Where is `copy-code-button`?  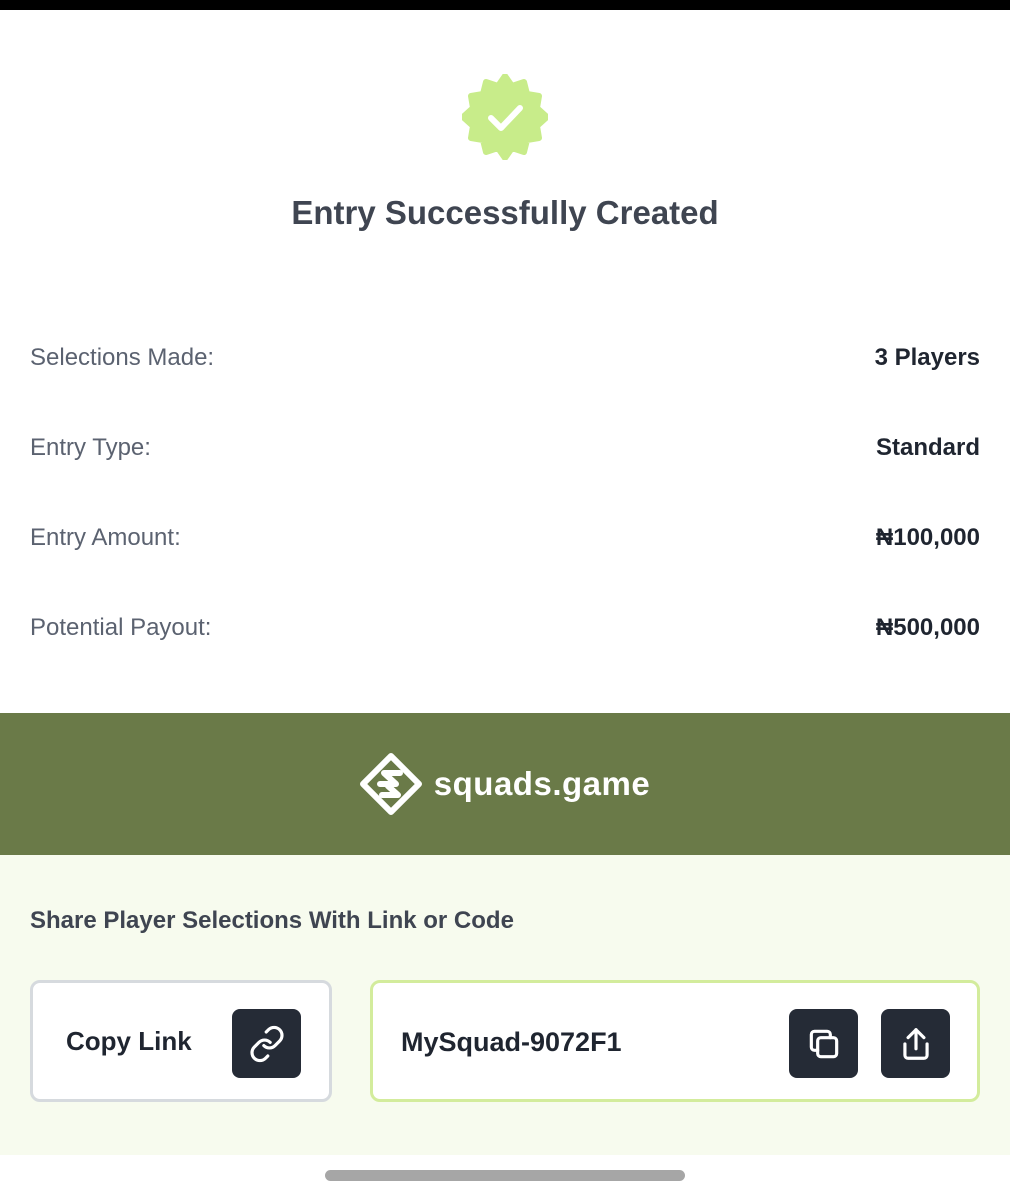
copy-code-button is located at coordinates (823, 1043).